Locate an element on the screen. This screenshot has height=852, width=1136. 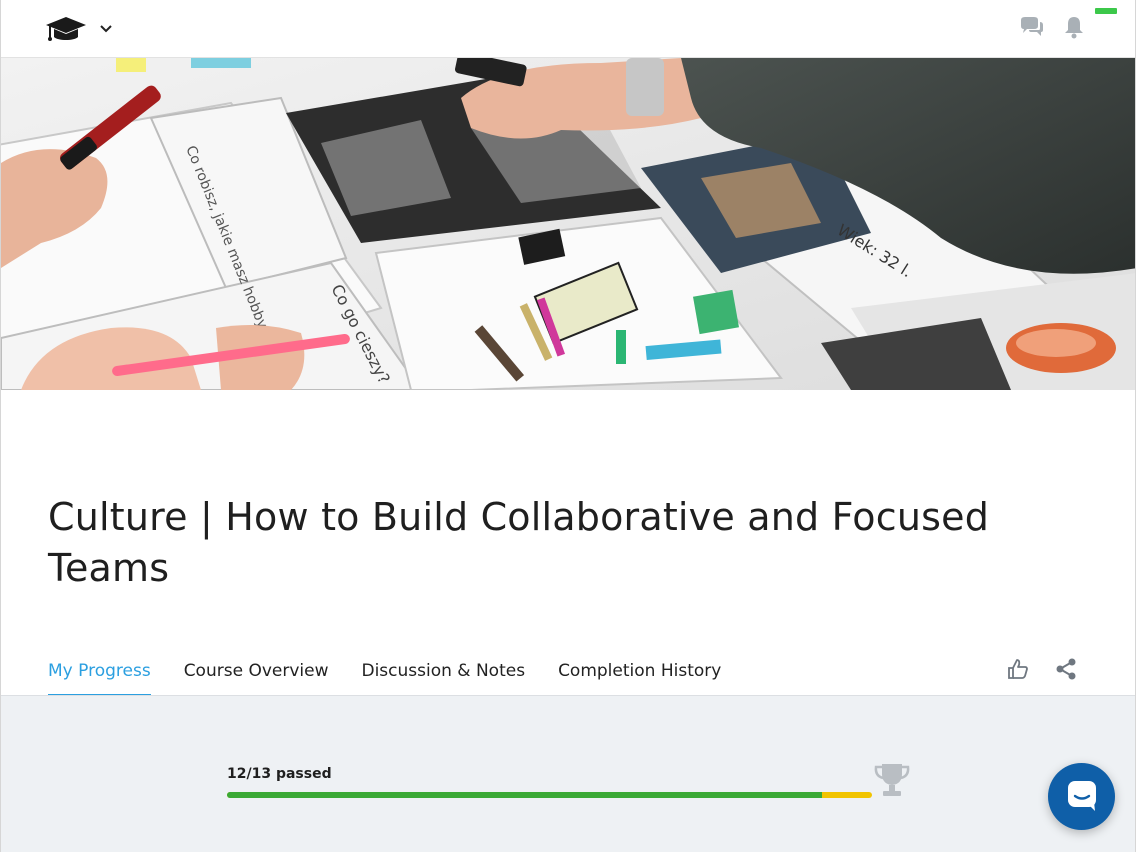
home-menu-button is located at coordinates (80, 29).